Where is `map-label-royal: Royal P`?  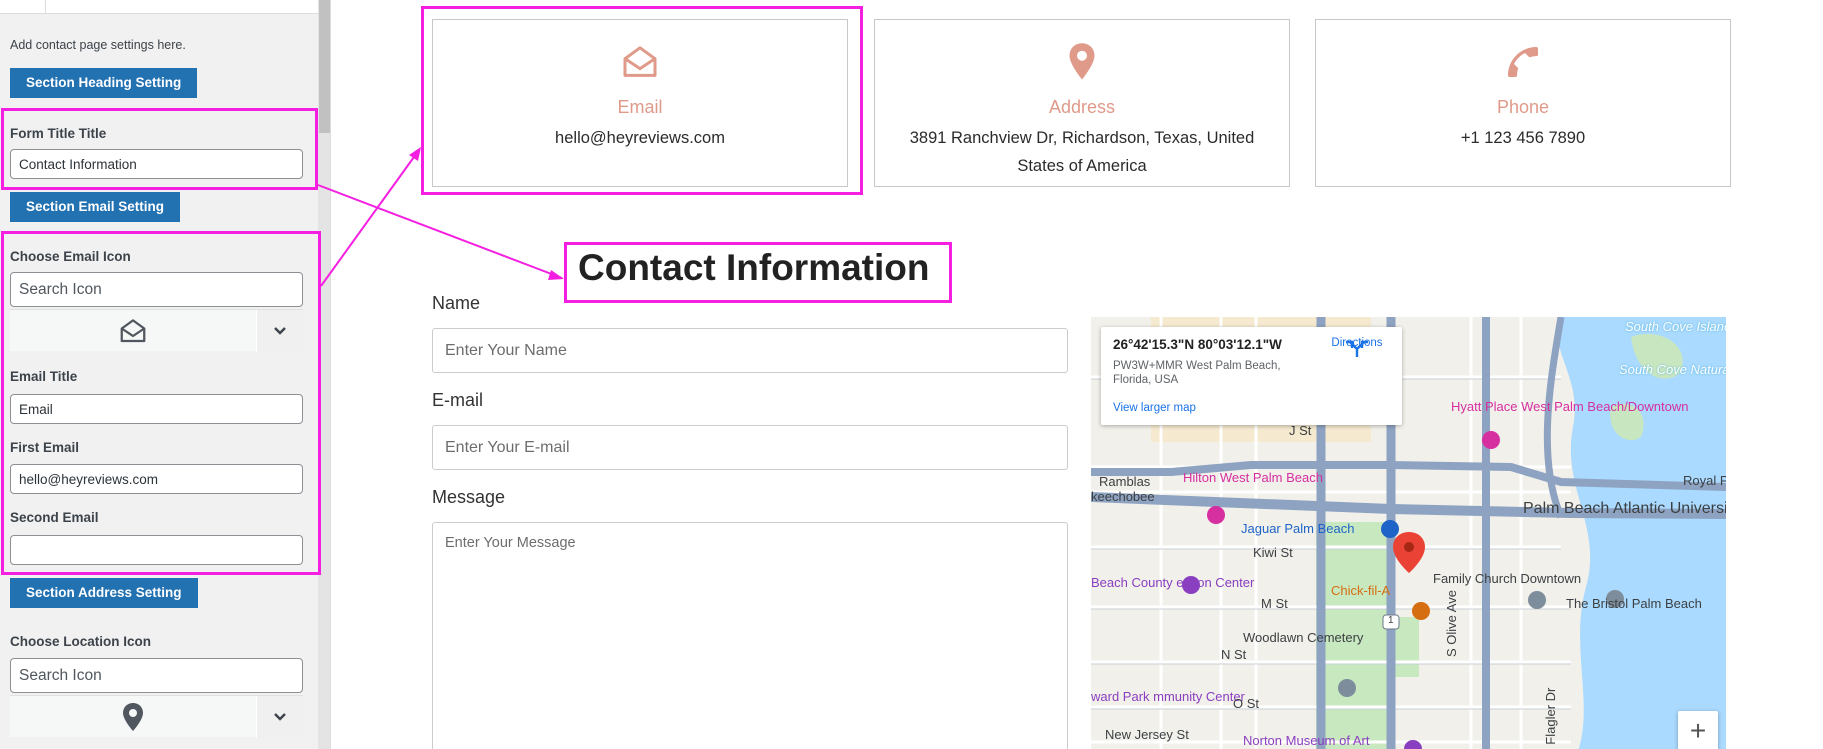
map-label-royal: Royal P is located at coordinates (1704, 480).